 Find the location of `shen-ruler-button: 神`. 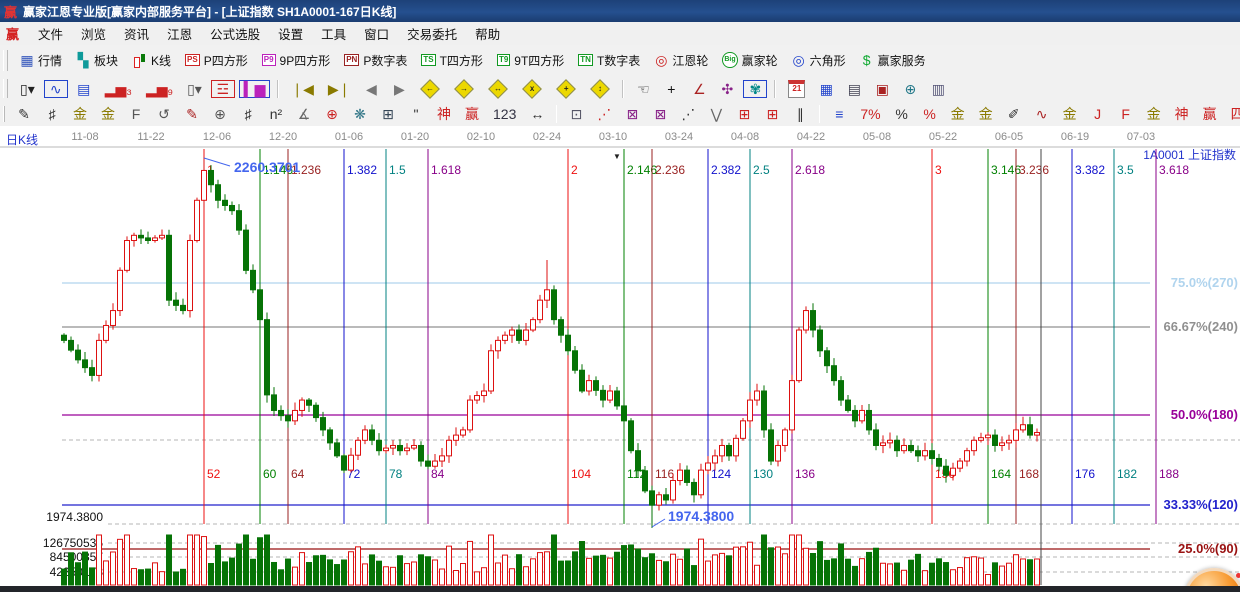

shen-ruler-button: 神 is located at coordinates (444, 114).